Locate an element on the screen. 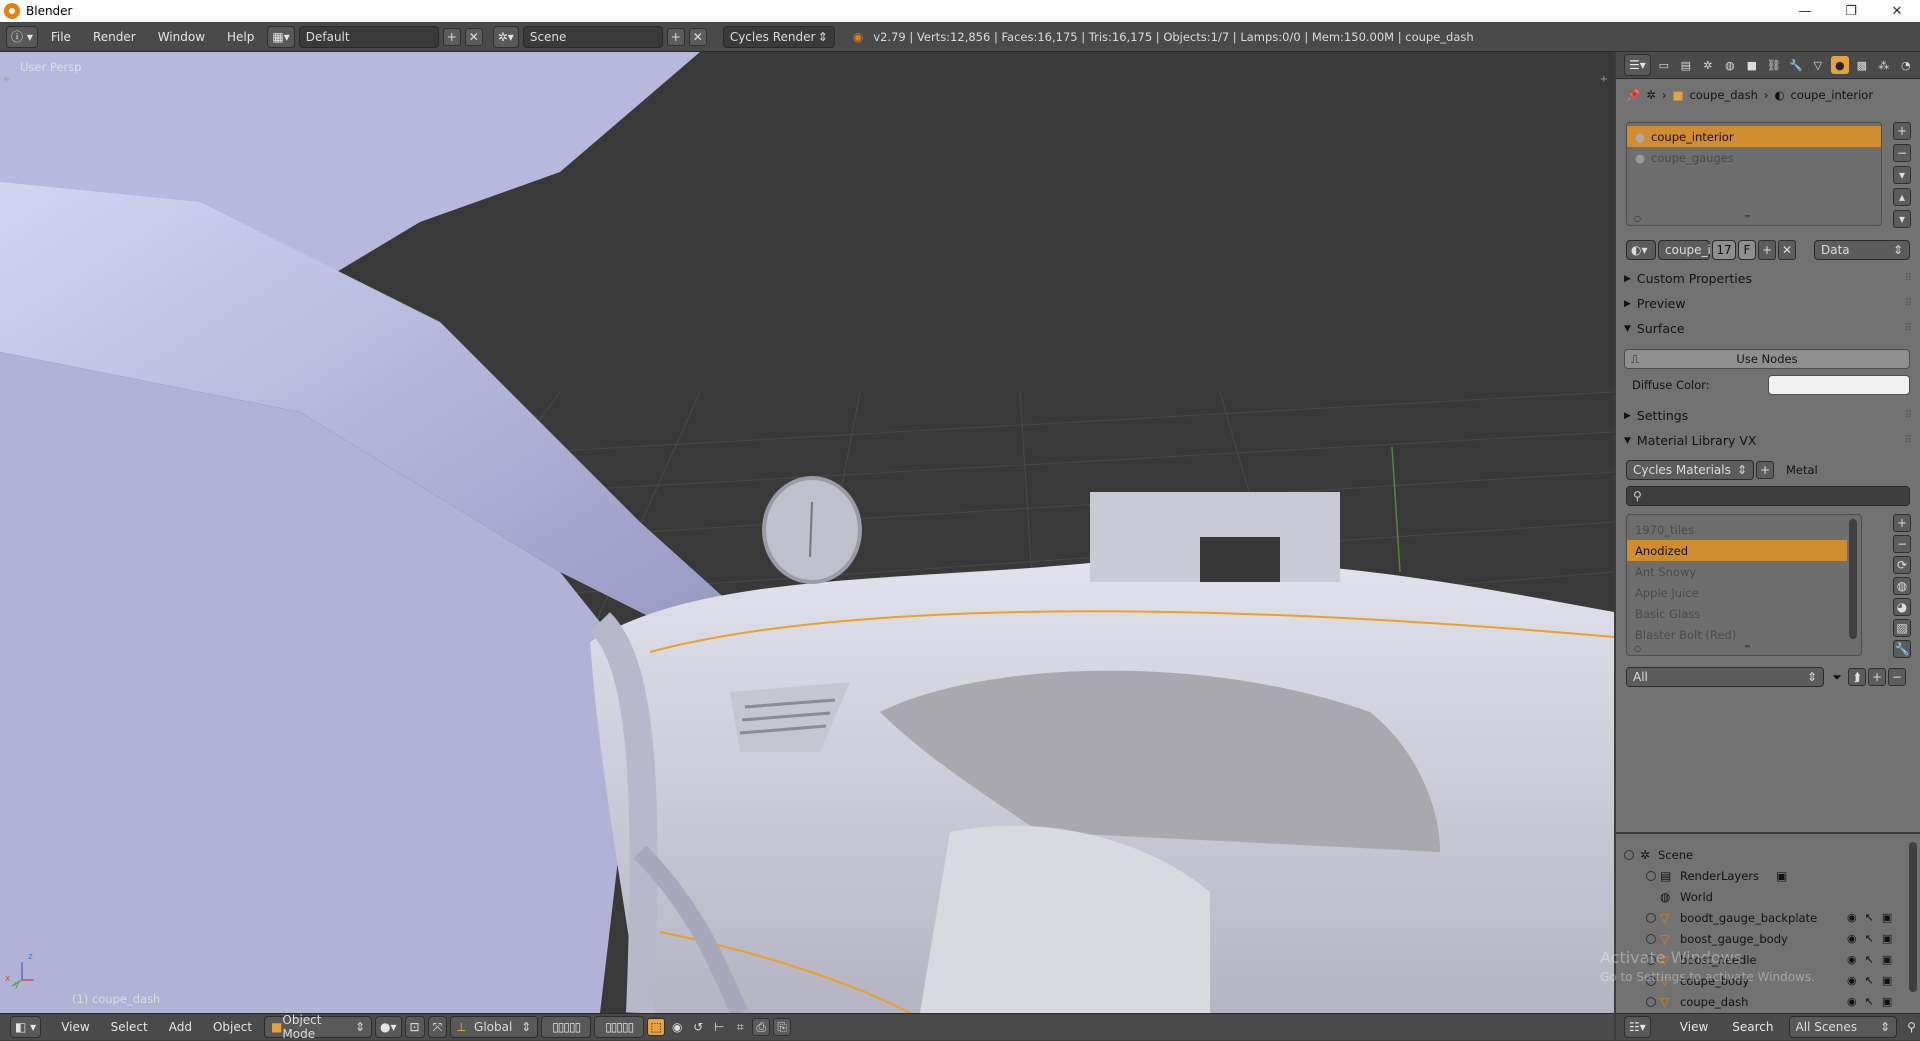  layout-field: Default is located at coordinates (368, 36).